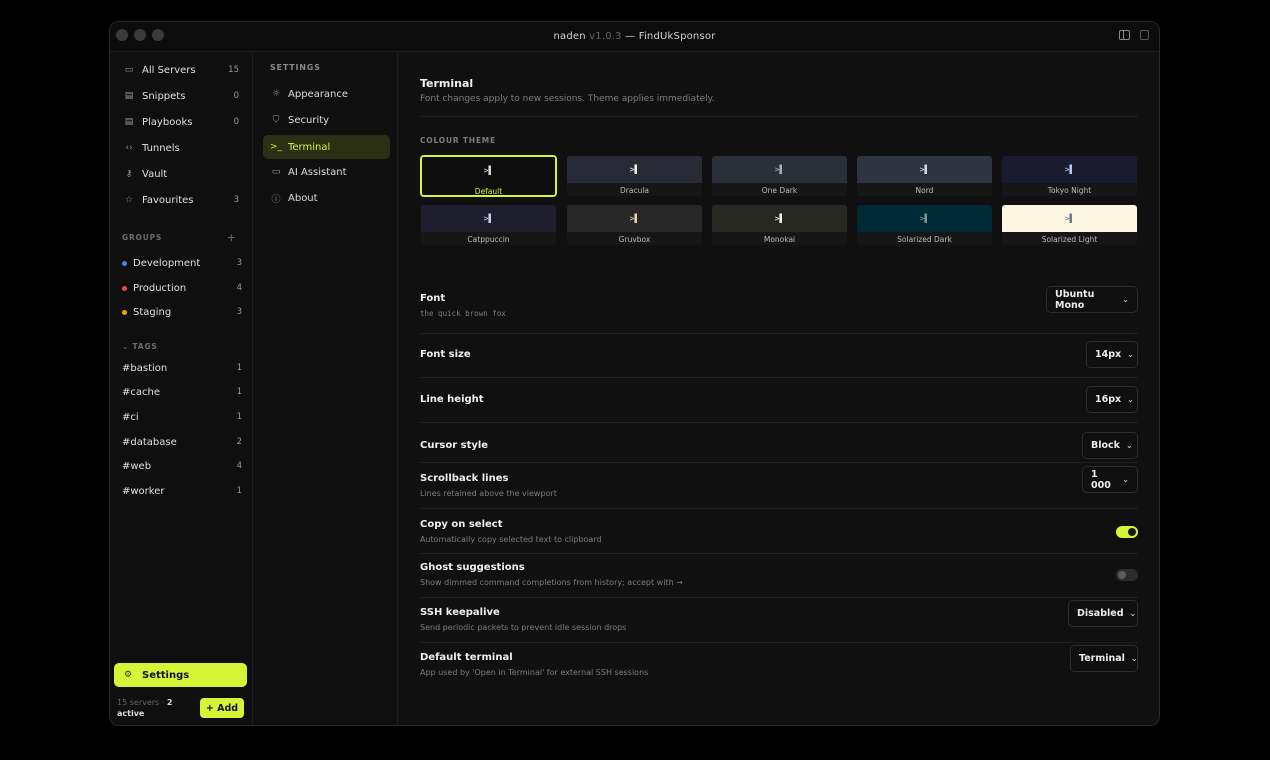 The height and width of the screenshot is (760, 1270). I want to click on sidebar-item-vault: ⚷ Vault, so click(181, 174).